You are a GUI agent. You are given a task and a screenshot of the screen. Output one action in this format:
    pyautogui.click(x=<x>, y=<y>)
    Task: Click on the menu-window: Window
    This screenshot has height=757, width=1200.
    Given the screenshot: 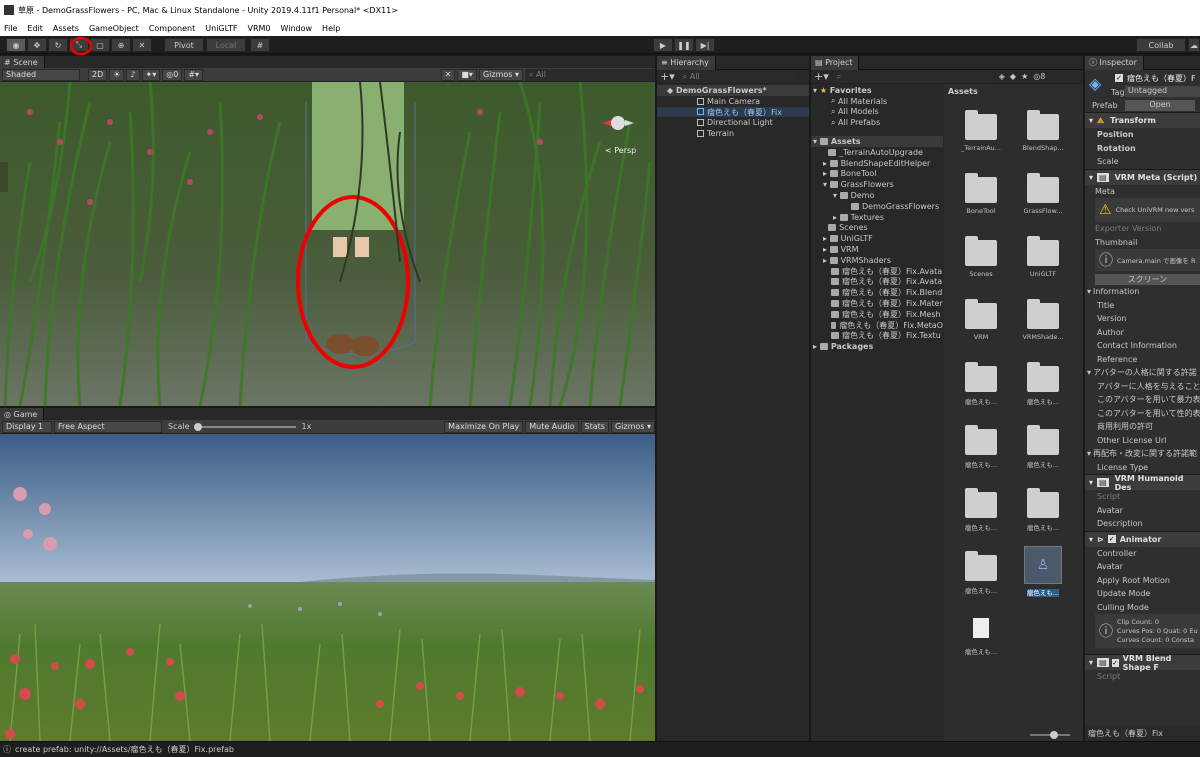 What is the action you would take?
    pyautogui.click(x=297, y=28)
    